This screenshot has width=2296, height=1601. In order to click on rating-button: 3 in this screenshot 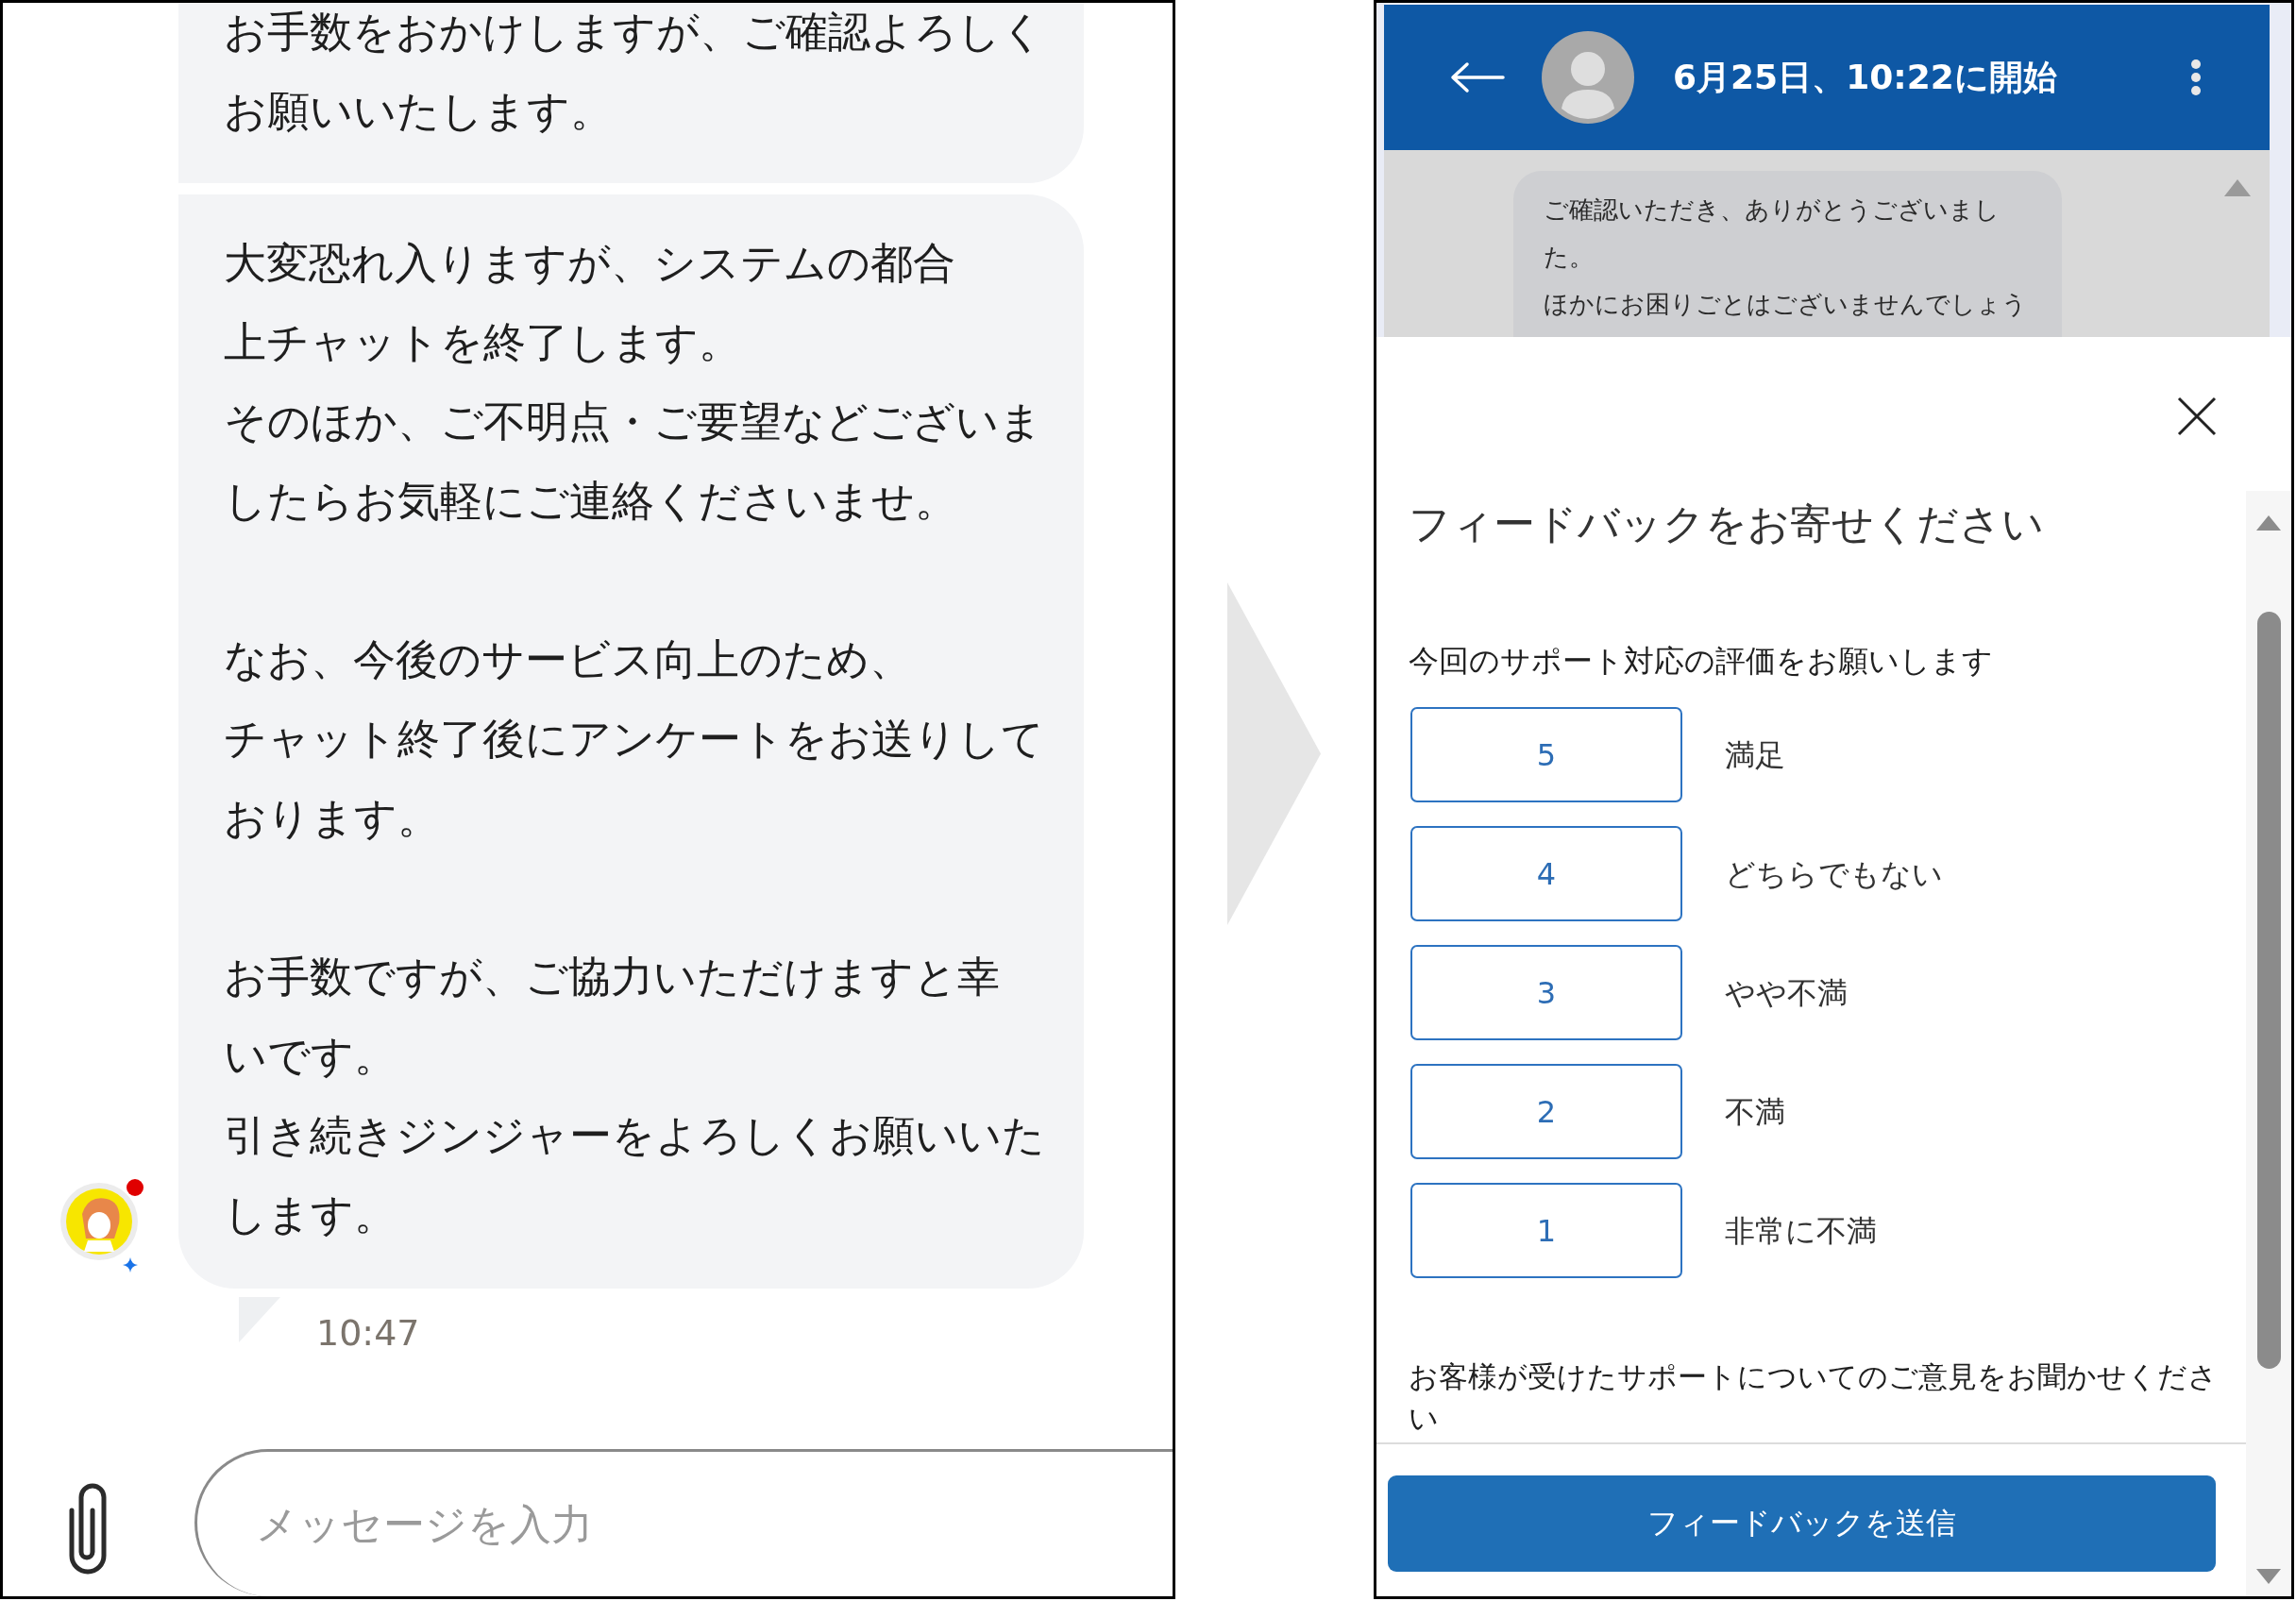, I will do `click(1546, 992)`.